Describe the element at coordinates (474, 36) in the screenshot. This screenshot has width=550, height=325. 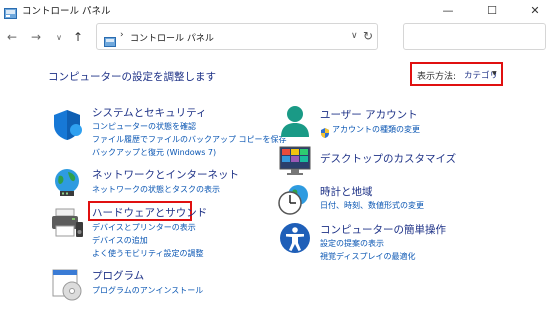
I see `search-input` at that location.